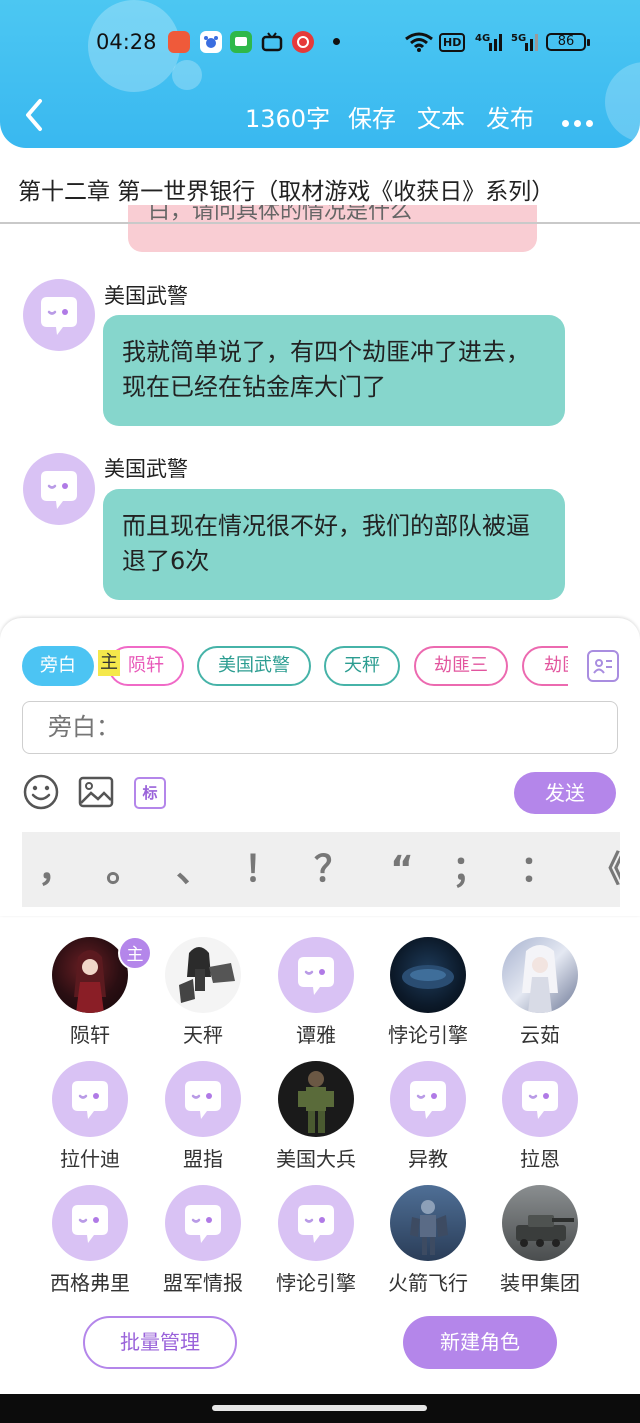  Describe the element at coordinates (604, 869) in the screenshot. I see `punct-key: 《` at that location.